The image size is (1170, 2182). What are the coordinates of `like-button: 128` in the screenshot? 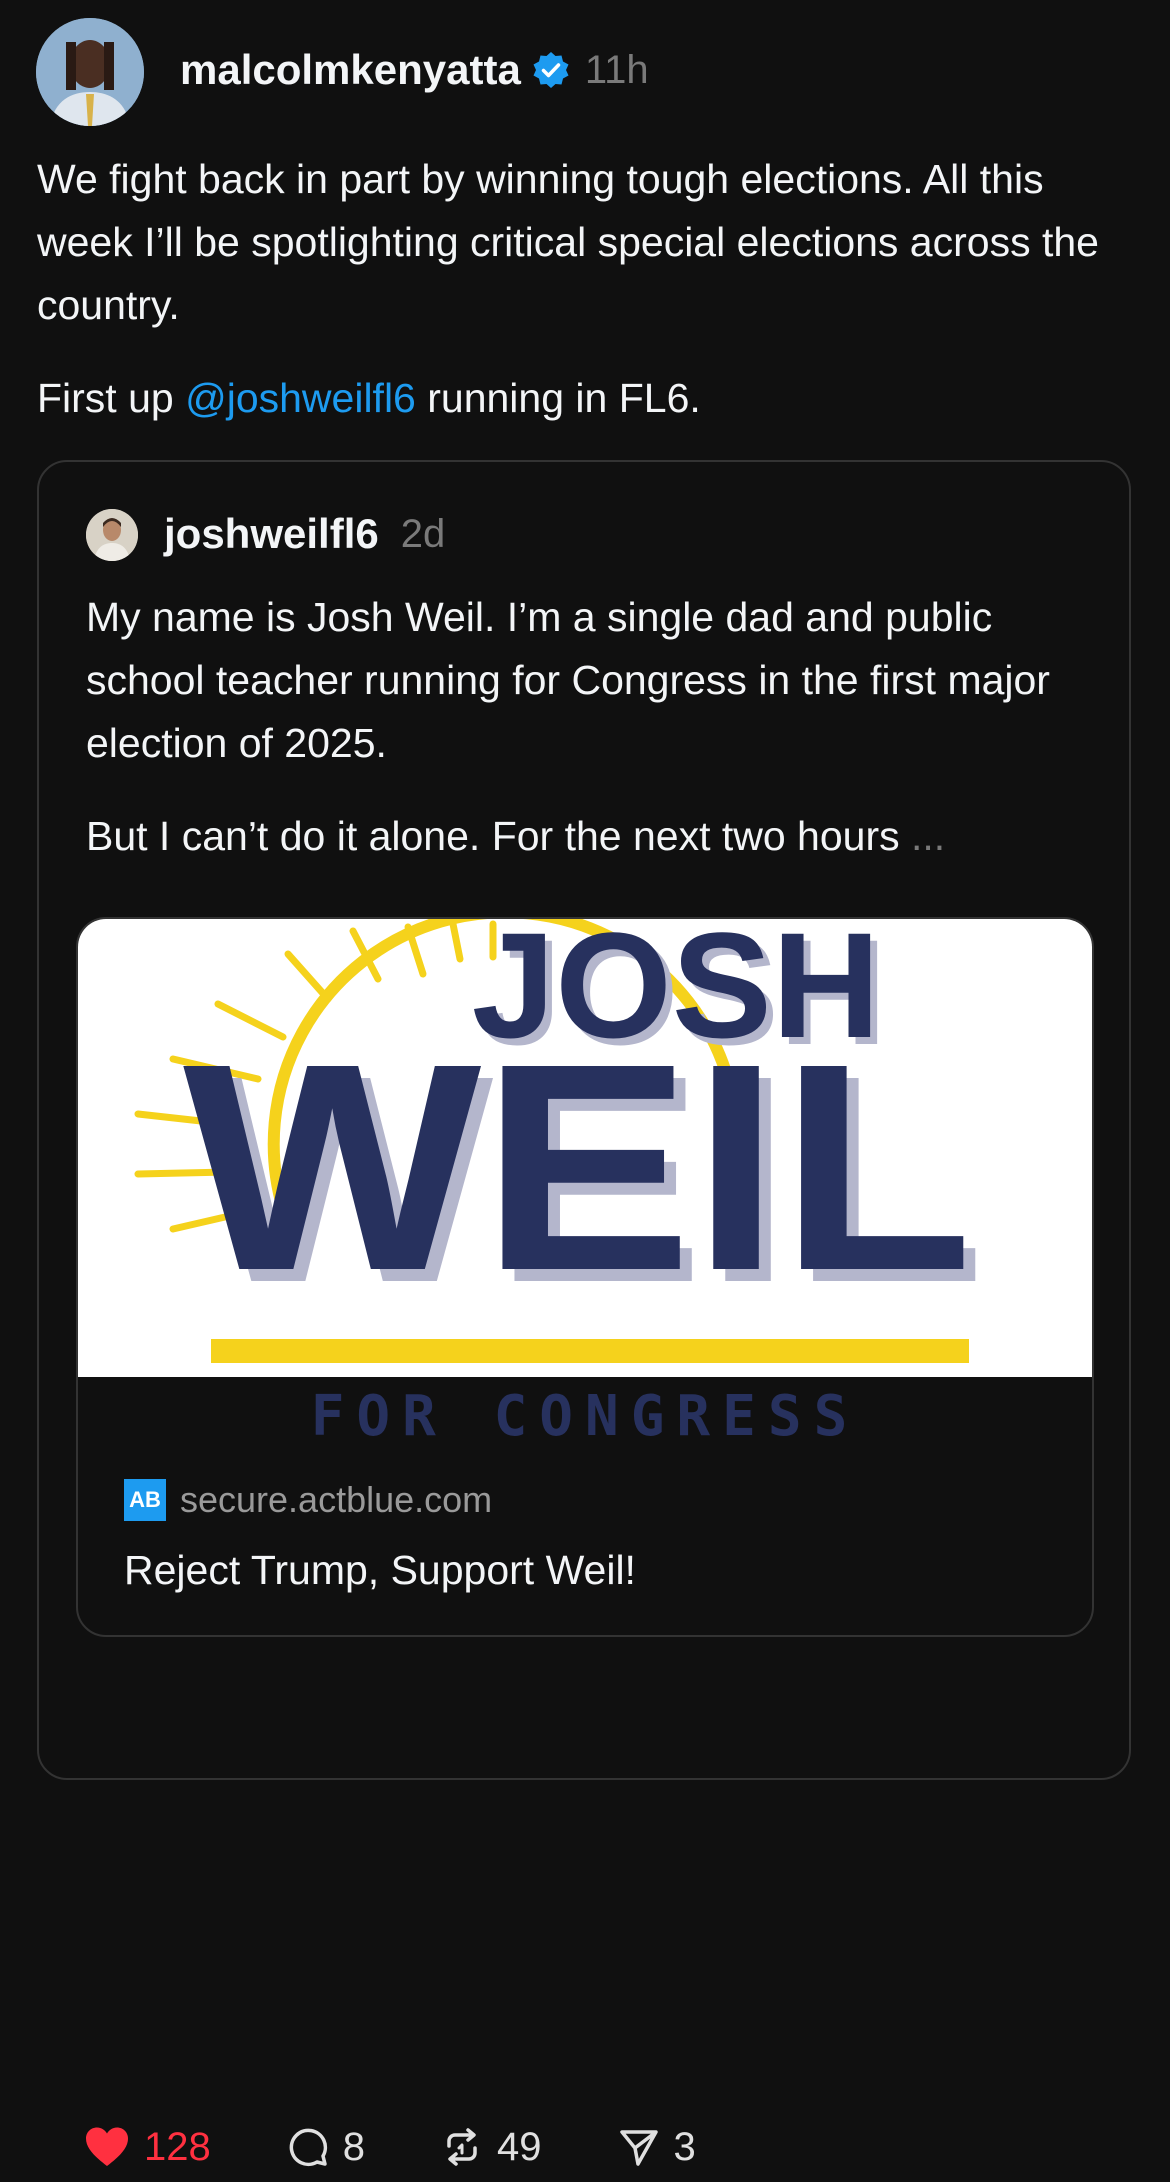 It's located at (147, 2147).